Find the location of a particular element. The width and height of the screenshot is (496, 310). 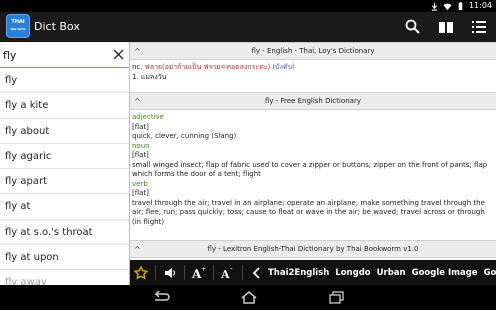

search-bar is located at coordinates (64, 55).